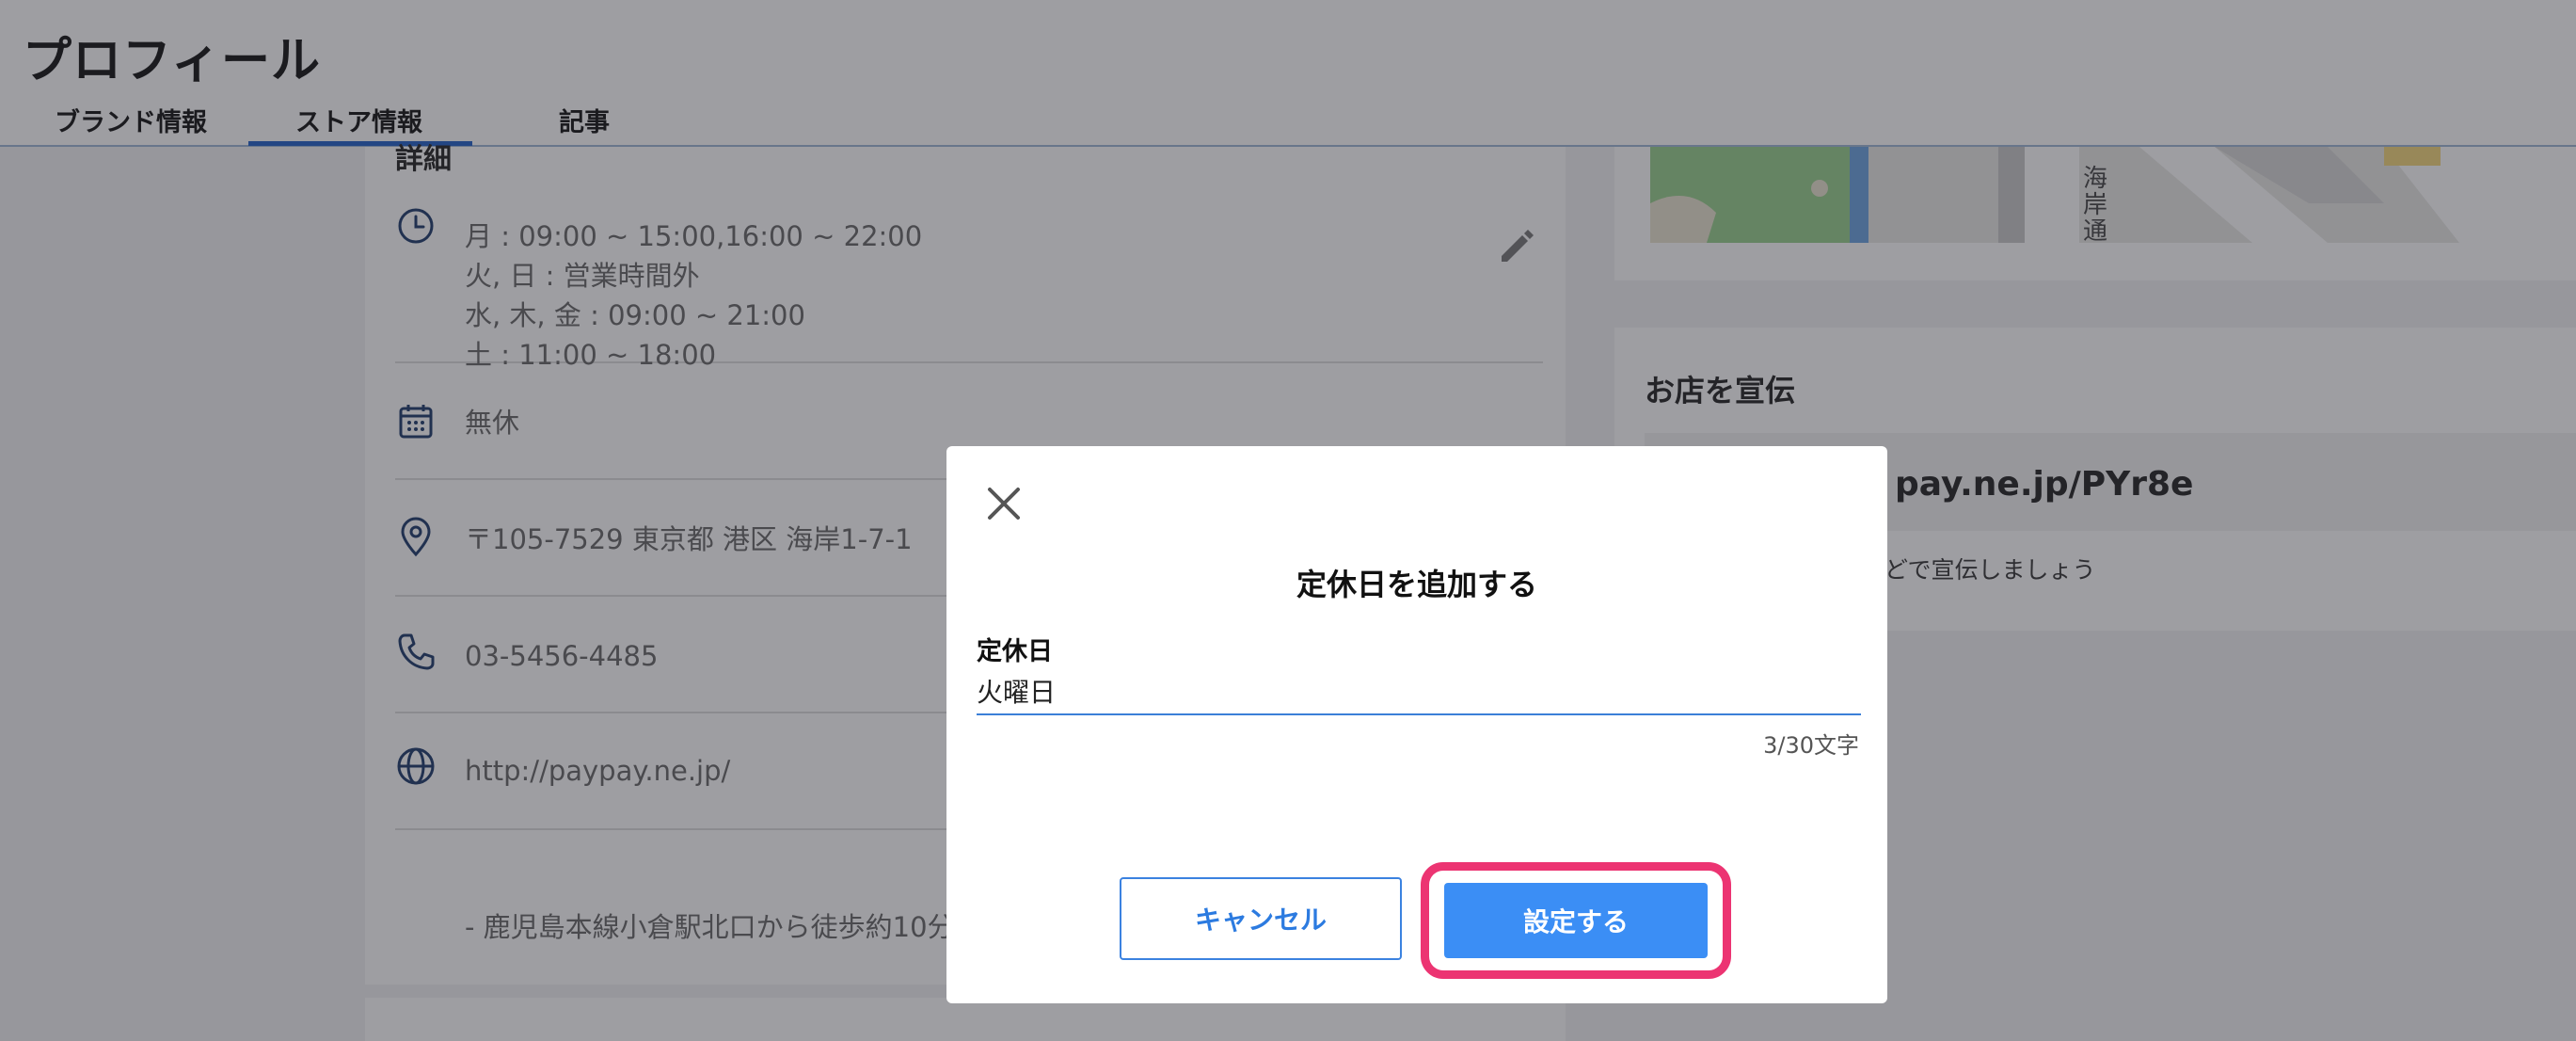 The image size is (2576, 1041). I want to click on submit-button: 設定する, so click(1576, 920).